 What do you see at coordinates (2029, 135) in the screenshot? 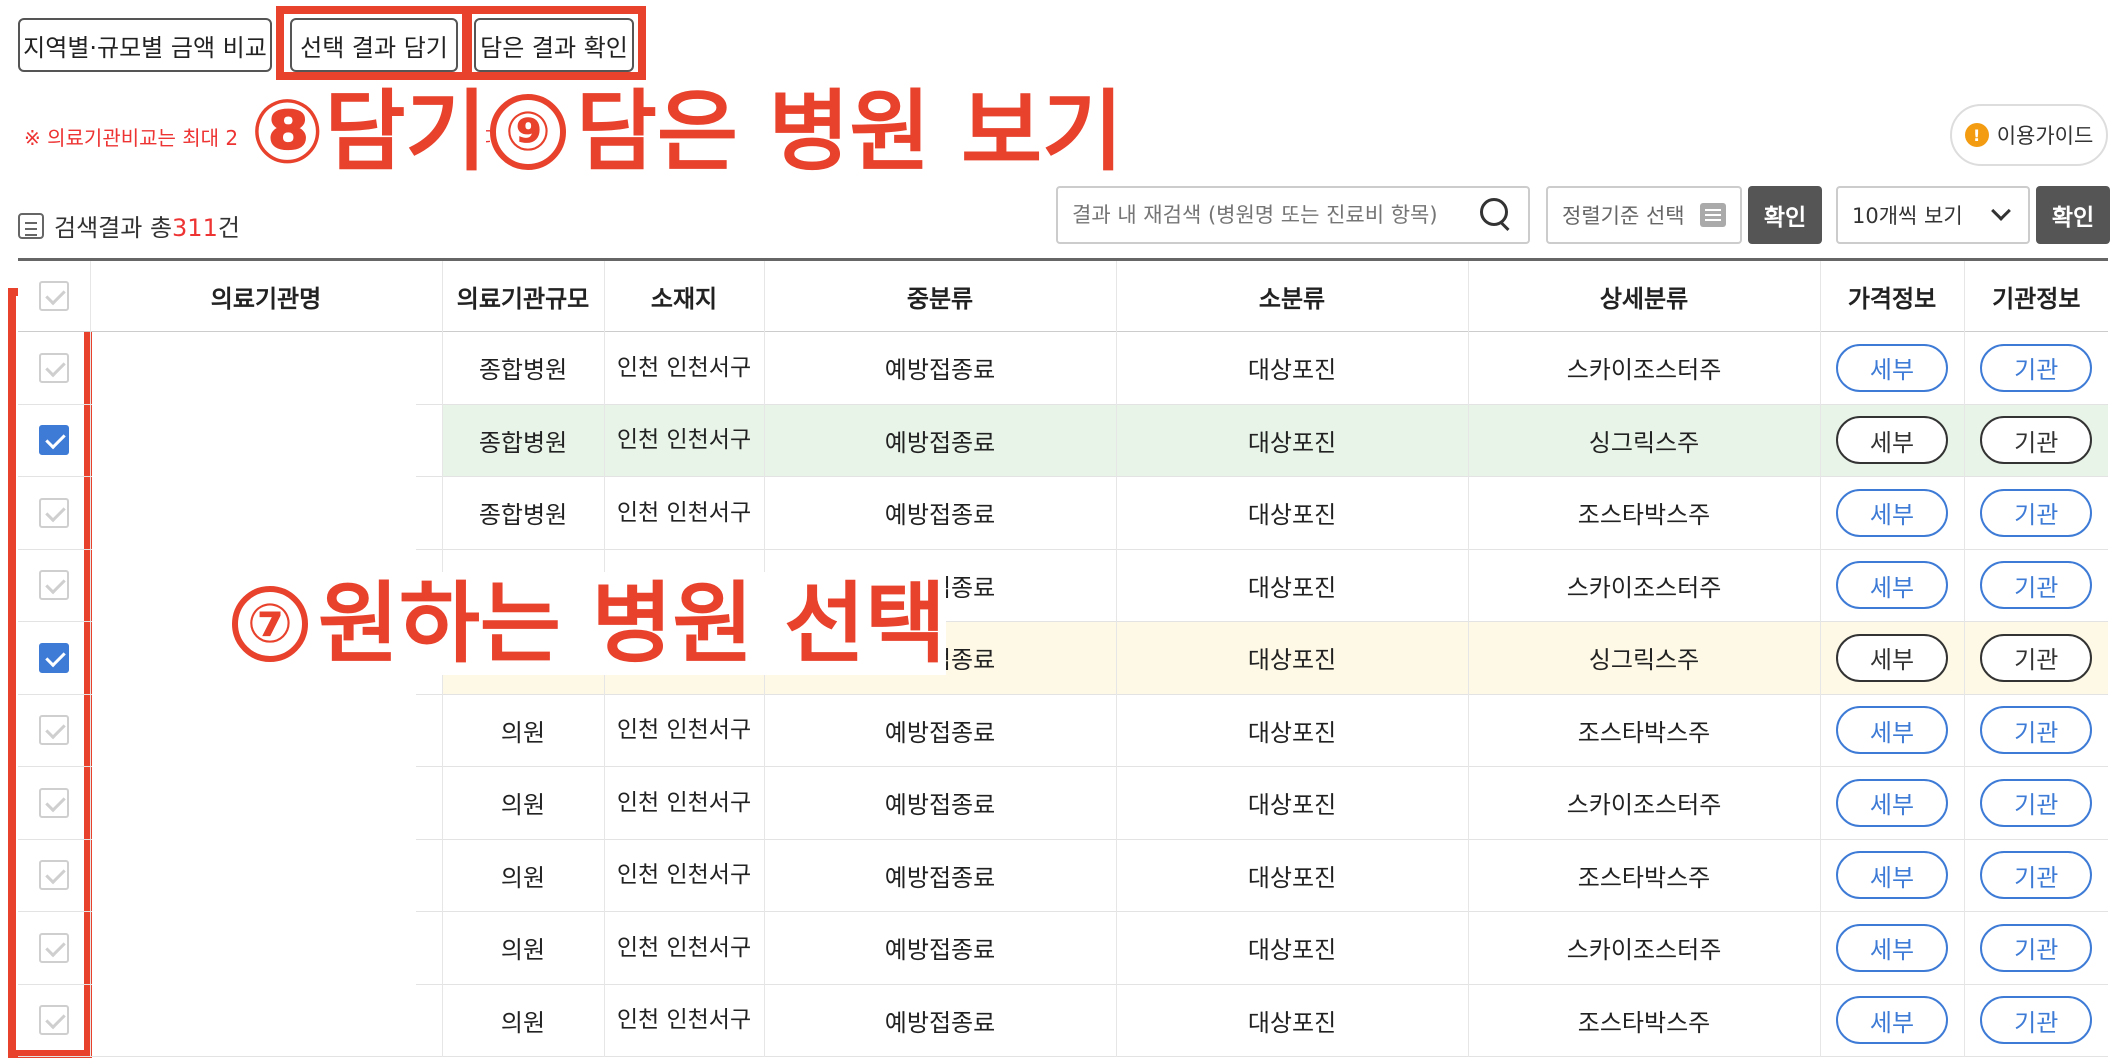
I see `usage-guide-button: ! 이용가이드` at bounding box center [2029, 135].